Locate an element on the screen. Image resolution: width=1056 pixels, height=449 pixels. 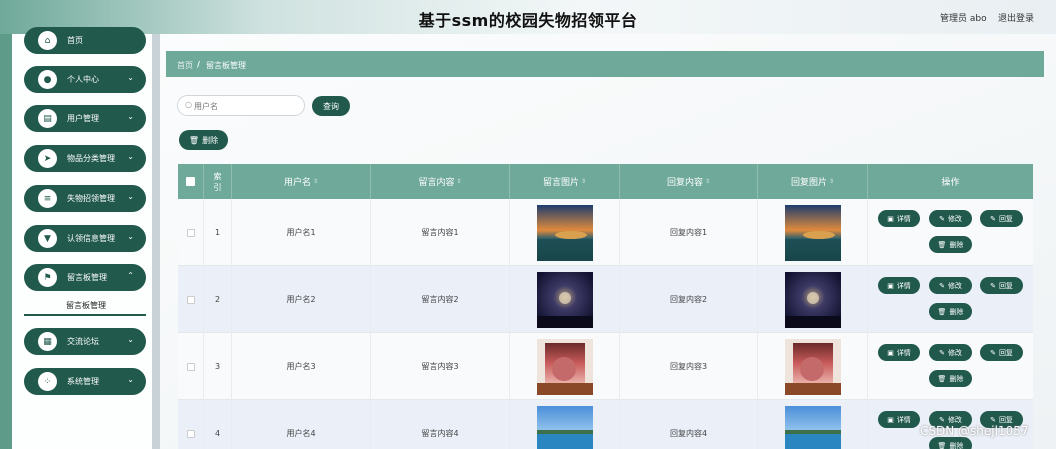
sidebar-item-label: 用户管理 is located at coordinates (83, 118).